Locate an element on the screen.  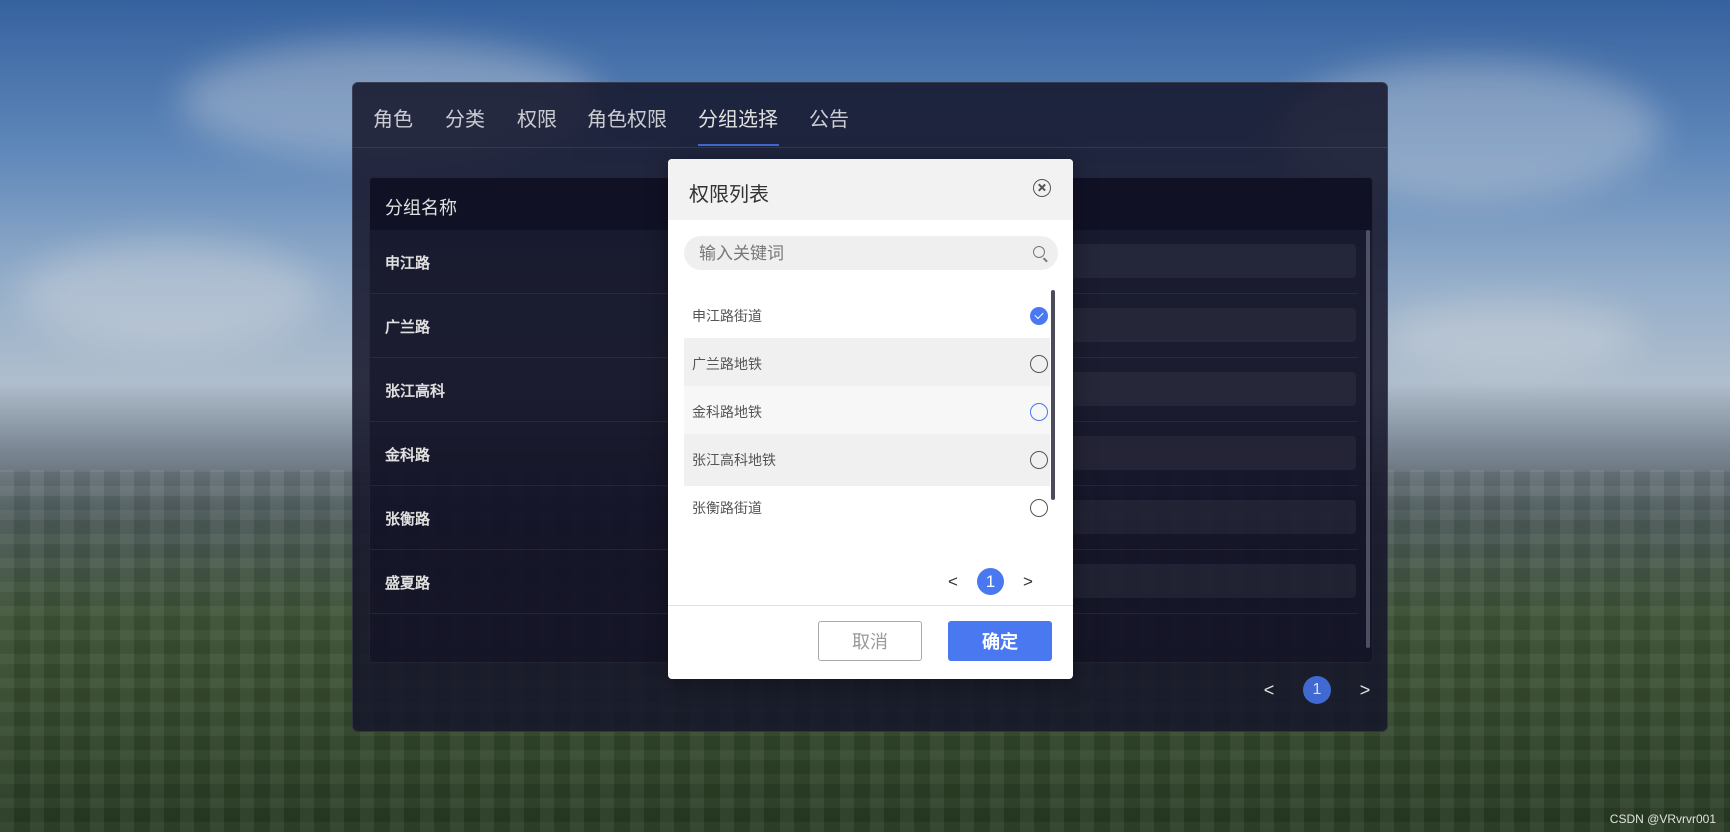
option-label: 广兰路地铁 is located at coordinates (727, 364).